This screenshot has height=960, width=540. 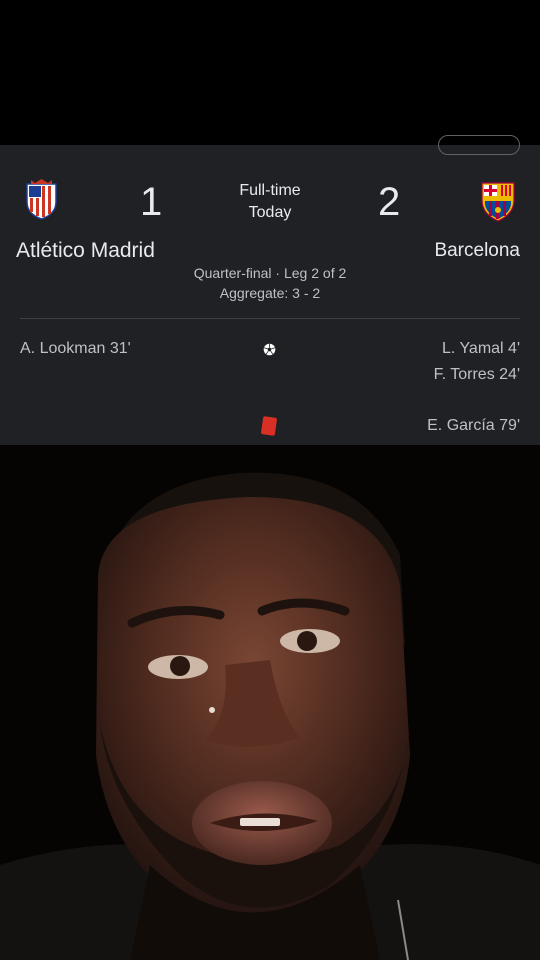 What do you see at coordinates (75, 348) in the screenshot?
I see `home-goal-event: A. Lookman 31'` at bounding box center [75, 348].